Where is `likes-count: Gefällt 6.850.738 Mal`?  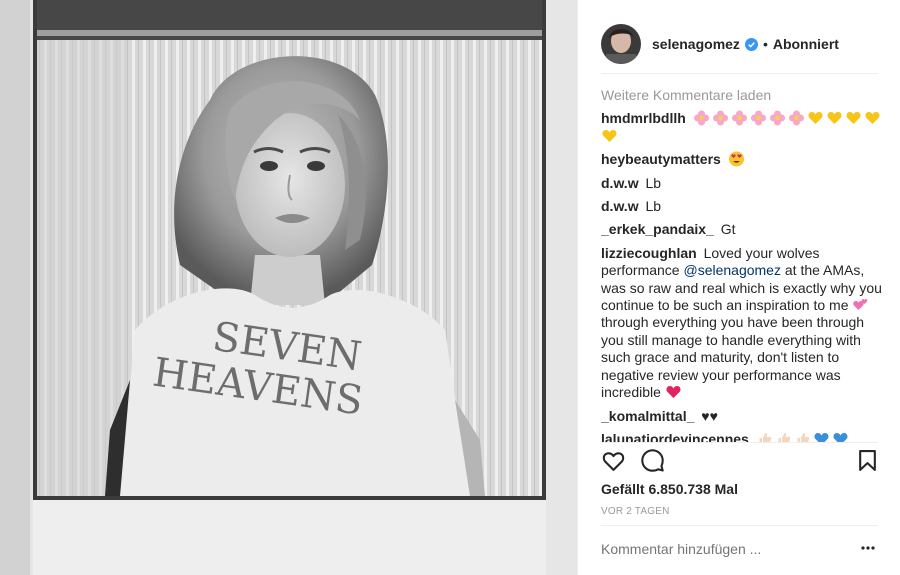 likes-count: Gefällt 6.850.738 Mal is located at coordinates (669, 489).